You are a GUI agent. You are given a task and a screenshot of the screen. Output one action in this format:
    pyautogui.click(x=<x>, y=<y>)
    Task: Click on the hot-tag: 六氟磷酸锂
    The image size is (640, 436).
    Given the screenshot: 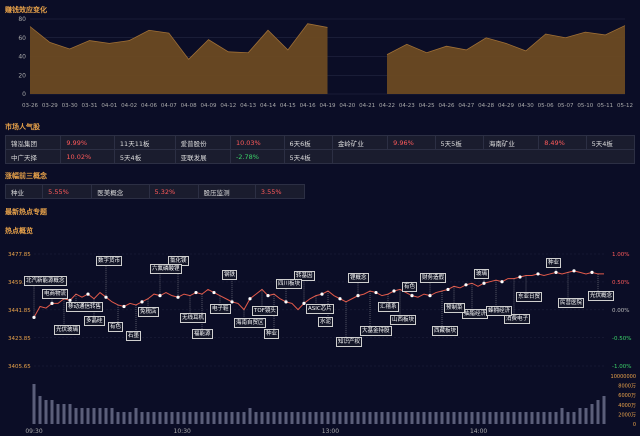 What is the action you would take?
    pyautogui.click(x=166, y=268)
    